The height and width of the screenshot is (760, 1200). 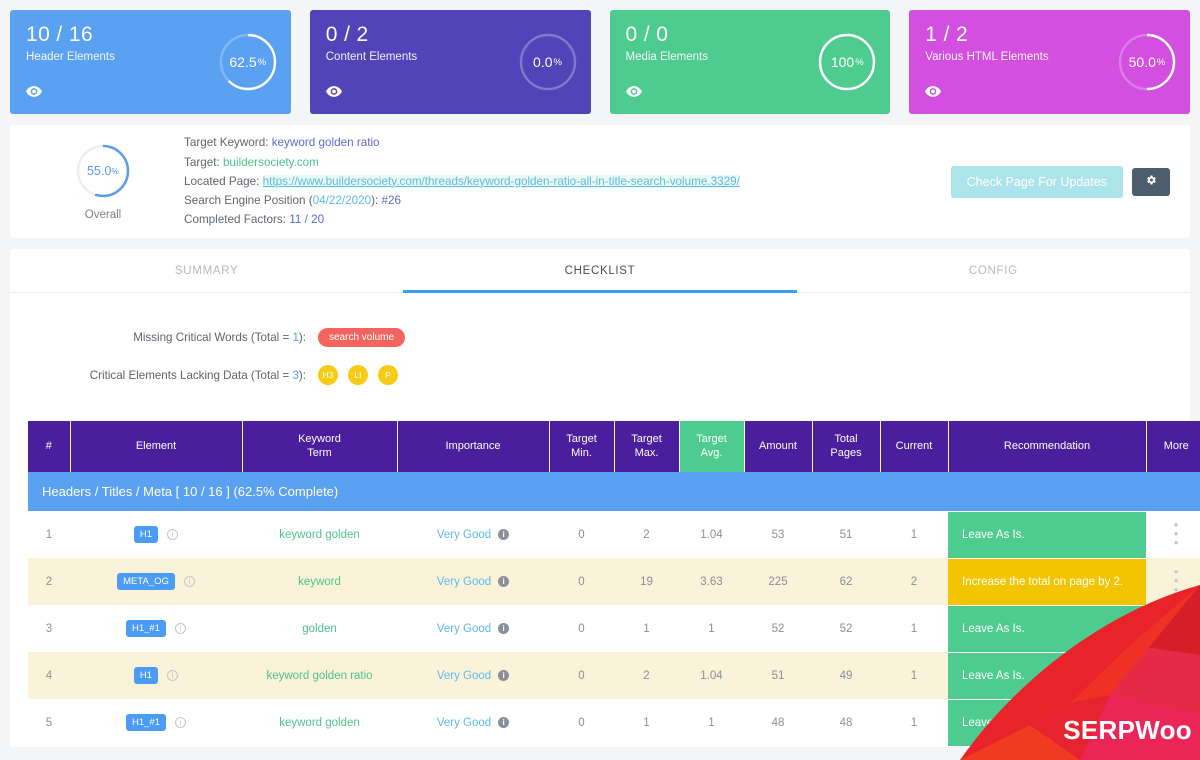 I want to click on col-header-importance: Importance, so click(x=473, y=446).